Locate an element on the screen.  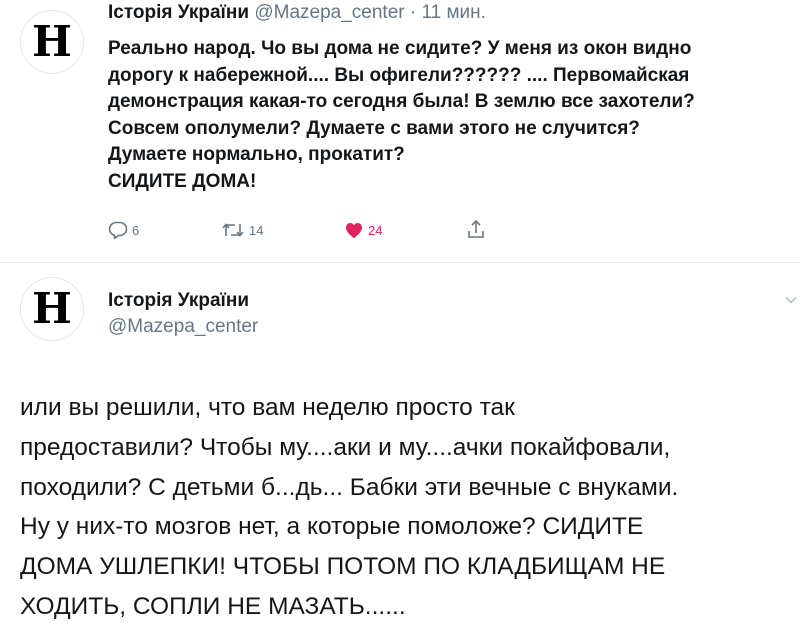
retweet-button: 14 is located at coordinates (242, 230).